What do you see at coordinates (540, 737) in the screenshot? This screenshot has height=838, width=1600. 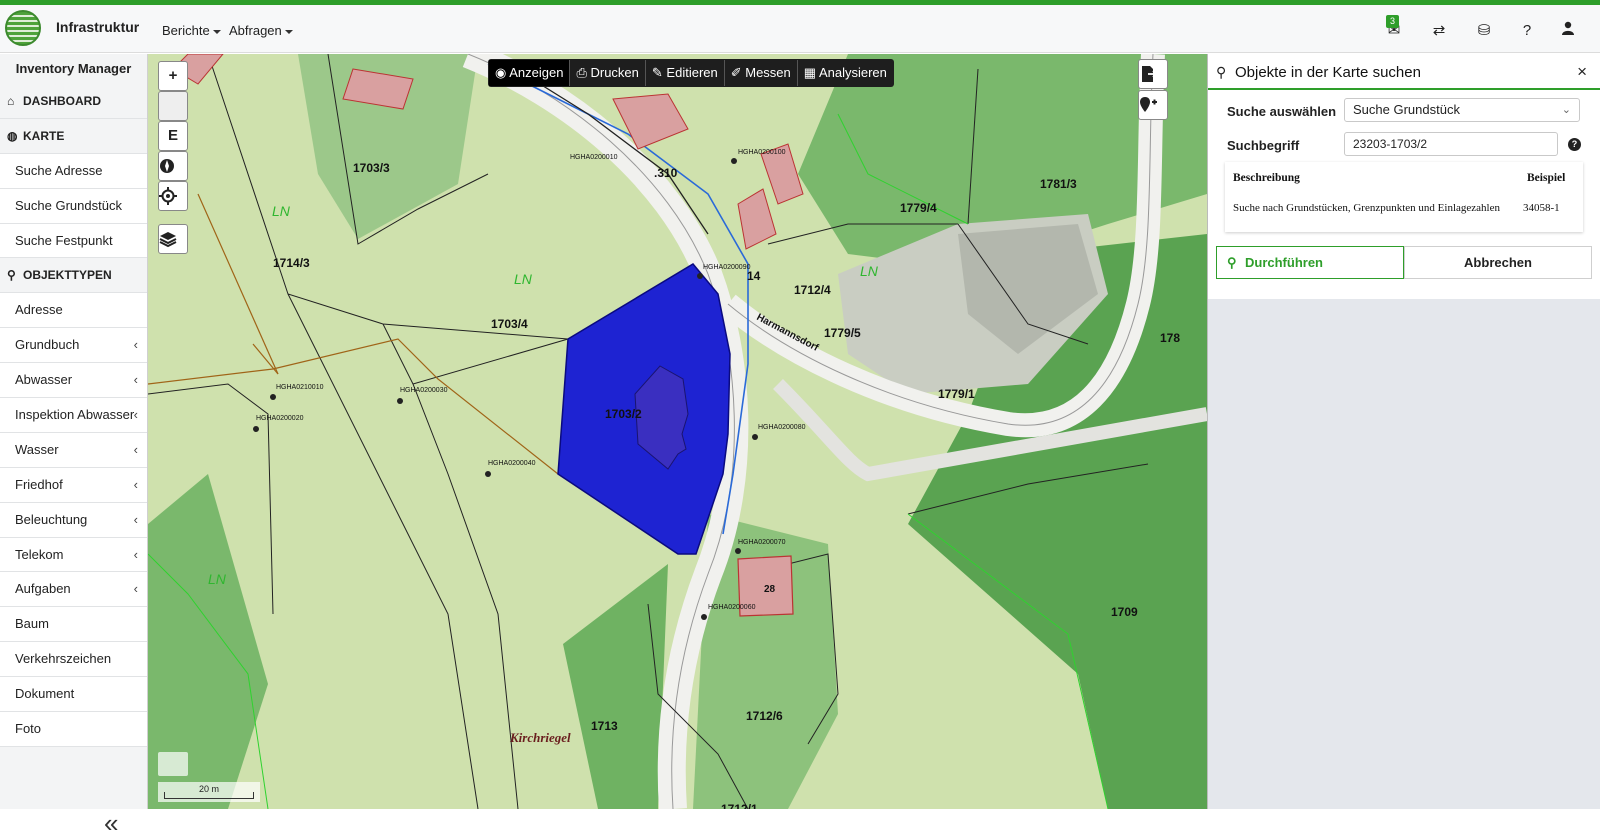 I see `svg-text: Kirchriegel` at bounding box center [540, 737].